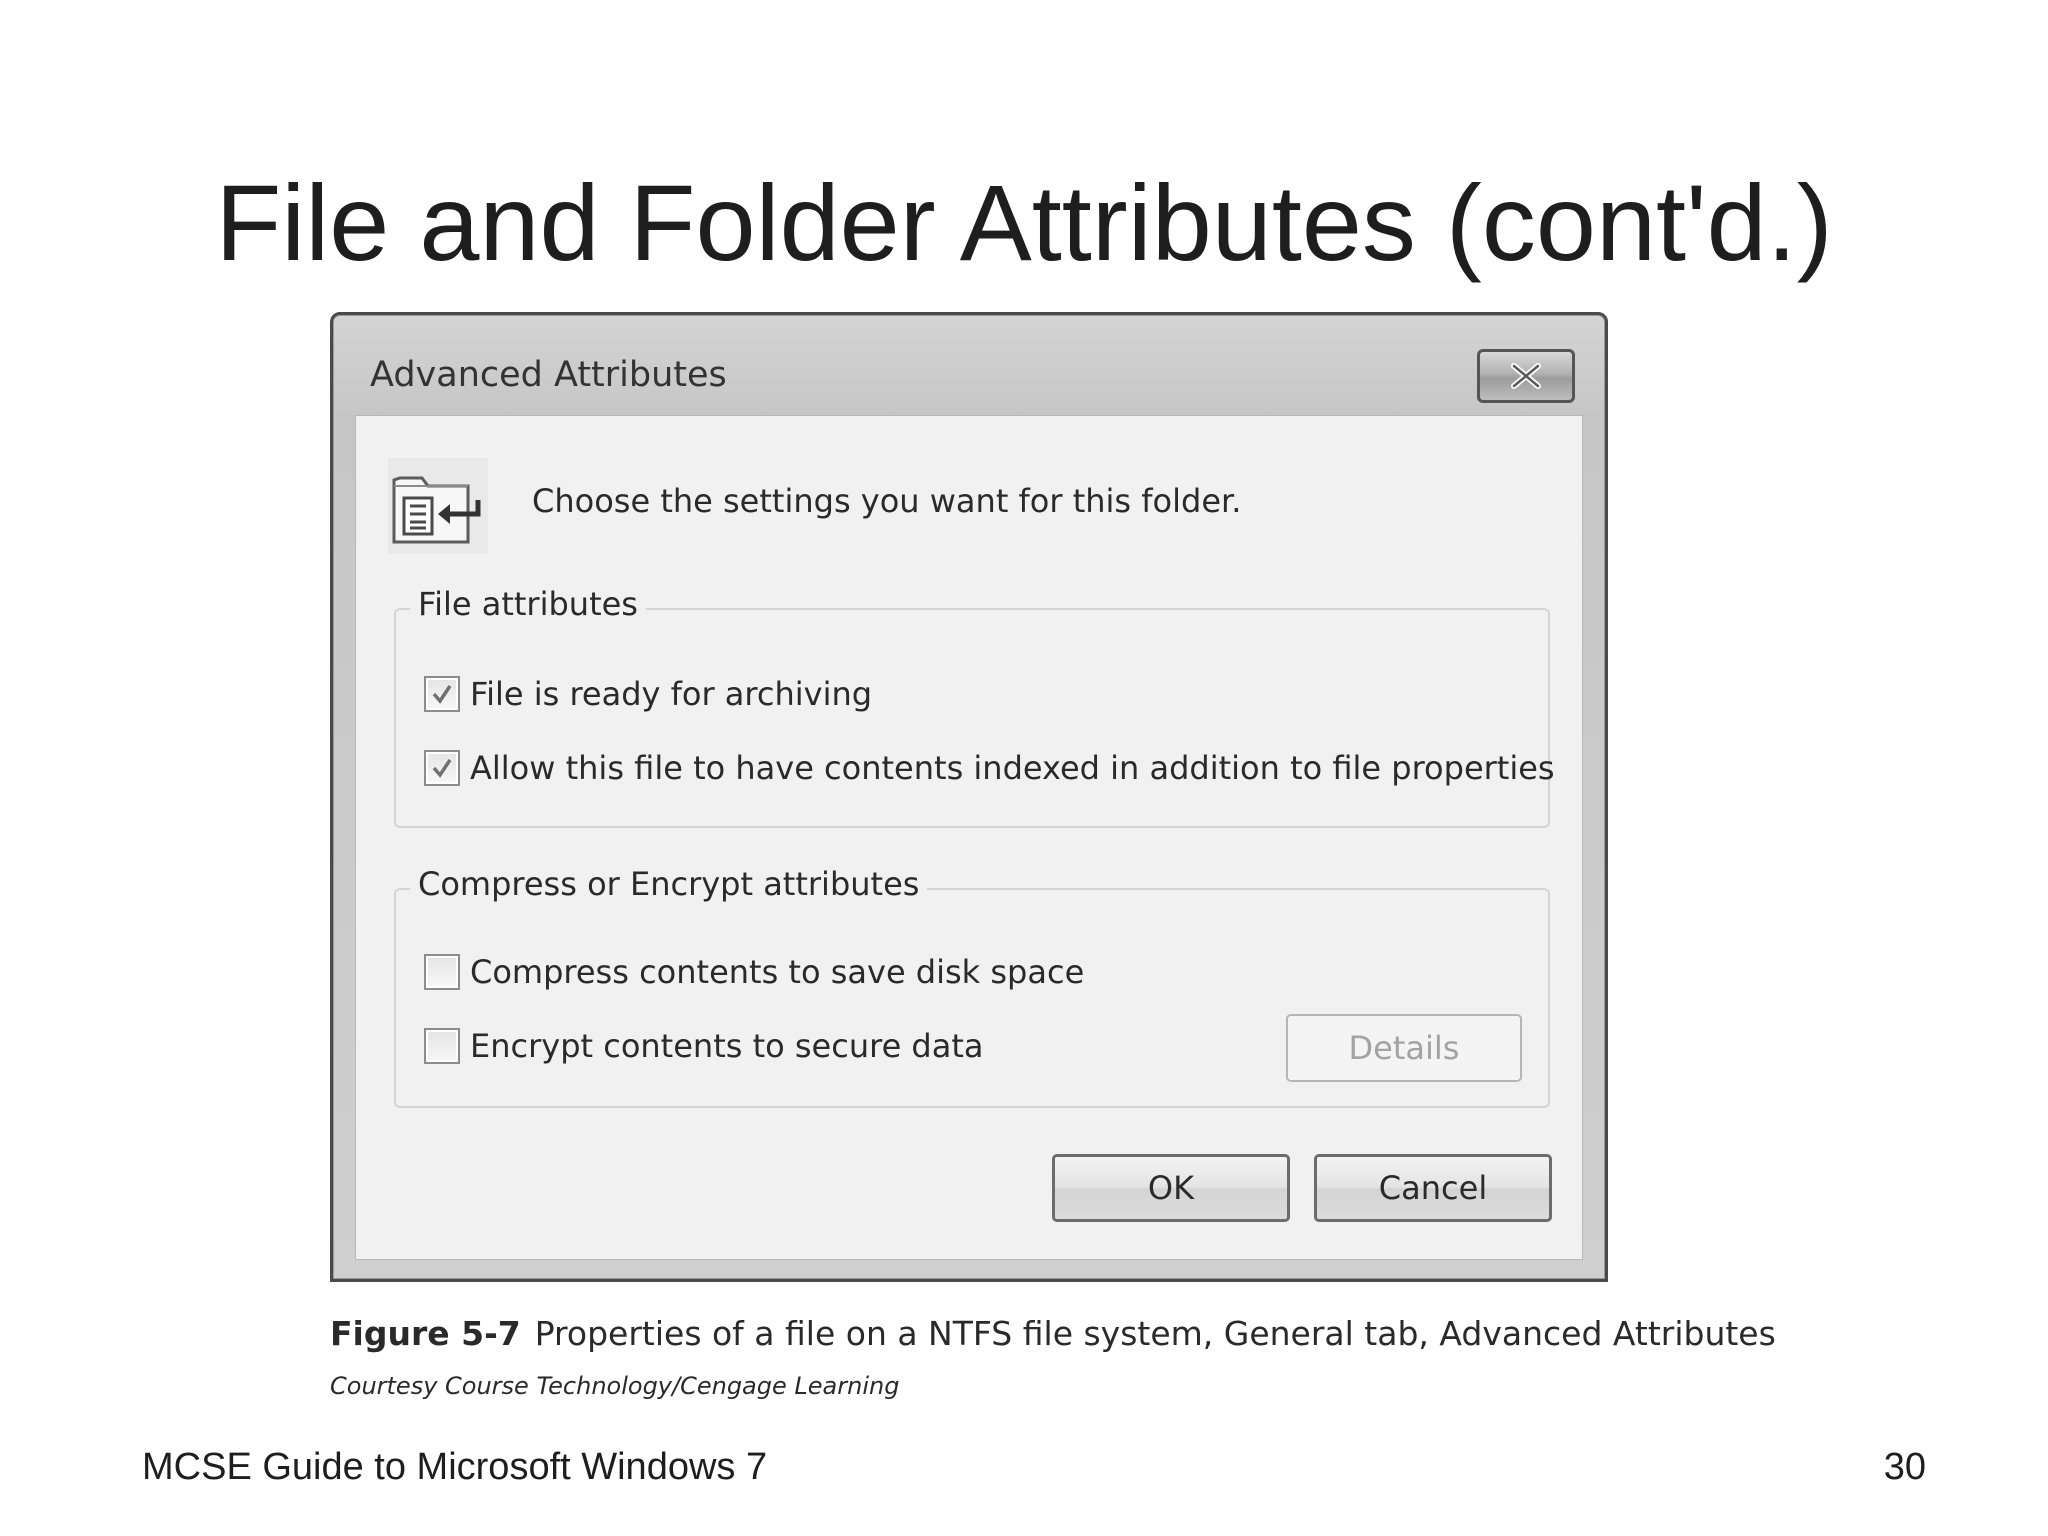 Image resolution: width=2048 pixels, height=1536 pixels. What do you see at coordinates (438, 506) in the screenshot?
I see `folder-attributes-icon` at bounding box center [438, 506].